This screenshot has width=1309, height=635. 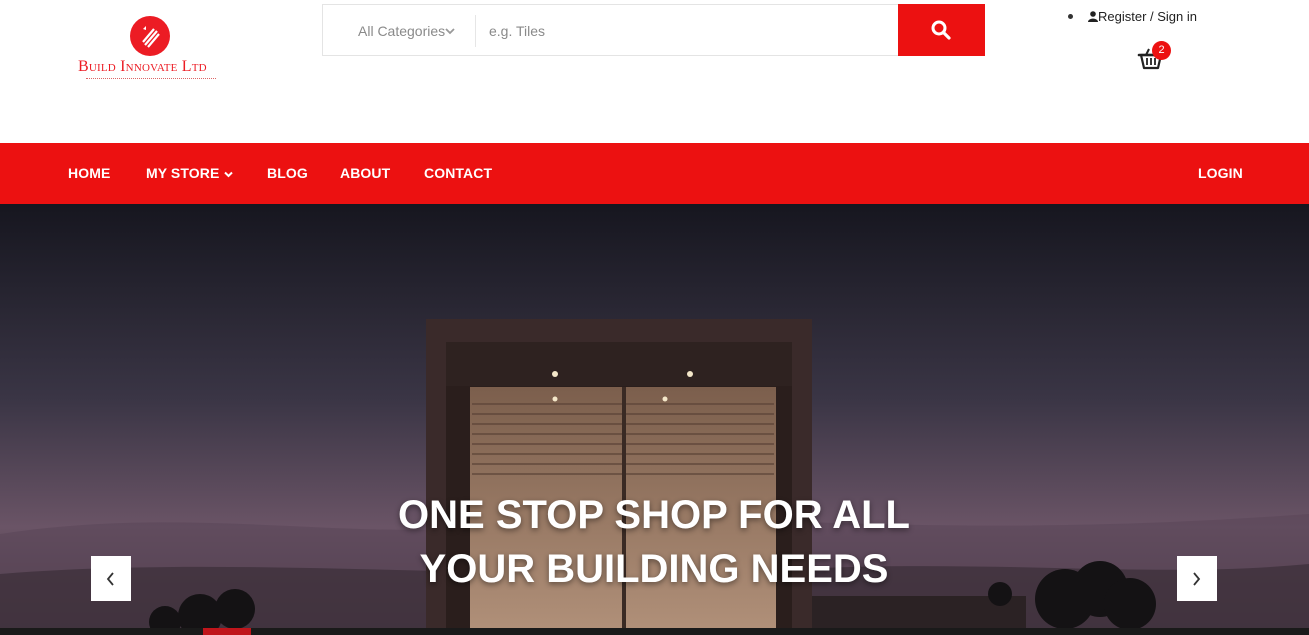 I want to click on cart-button: 2, so click(x=1157, y=57).